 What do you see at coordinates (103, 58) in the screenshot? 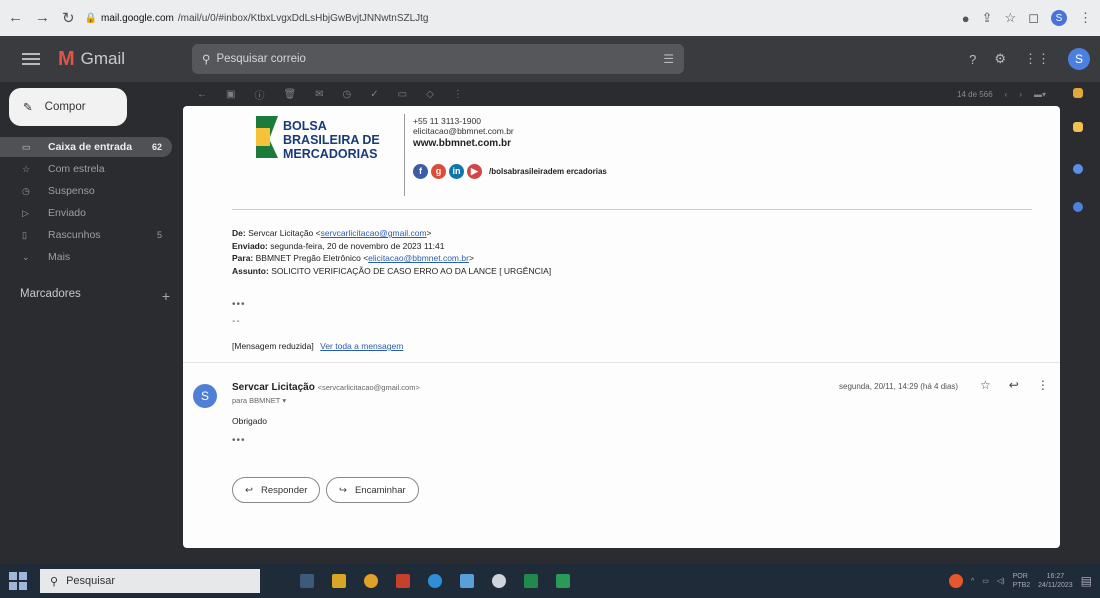
I see `gmail-app-name: Gmail` at bounding box center [103, 58].